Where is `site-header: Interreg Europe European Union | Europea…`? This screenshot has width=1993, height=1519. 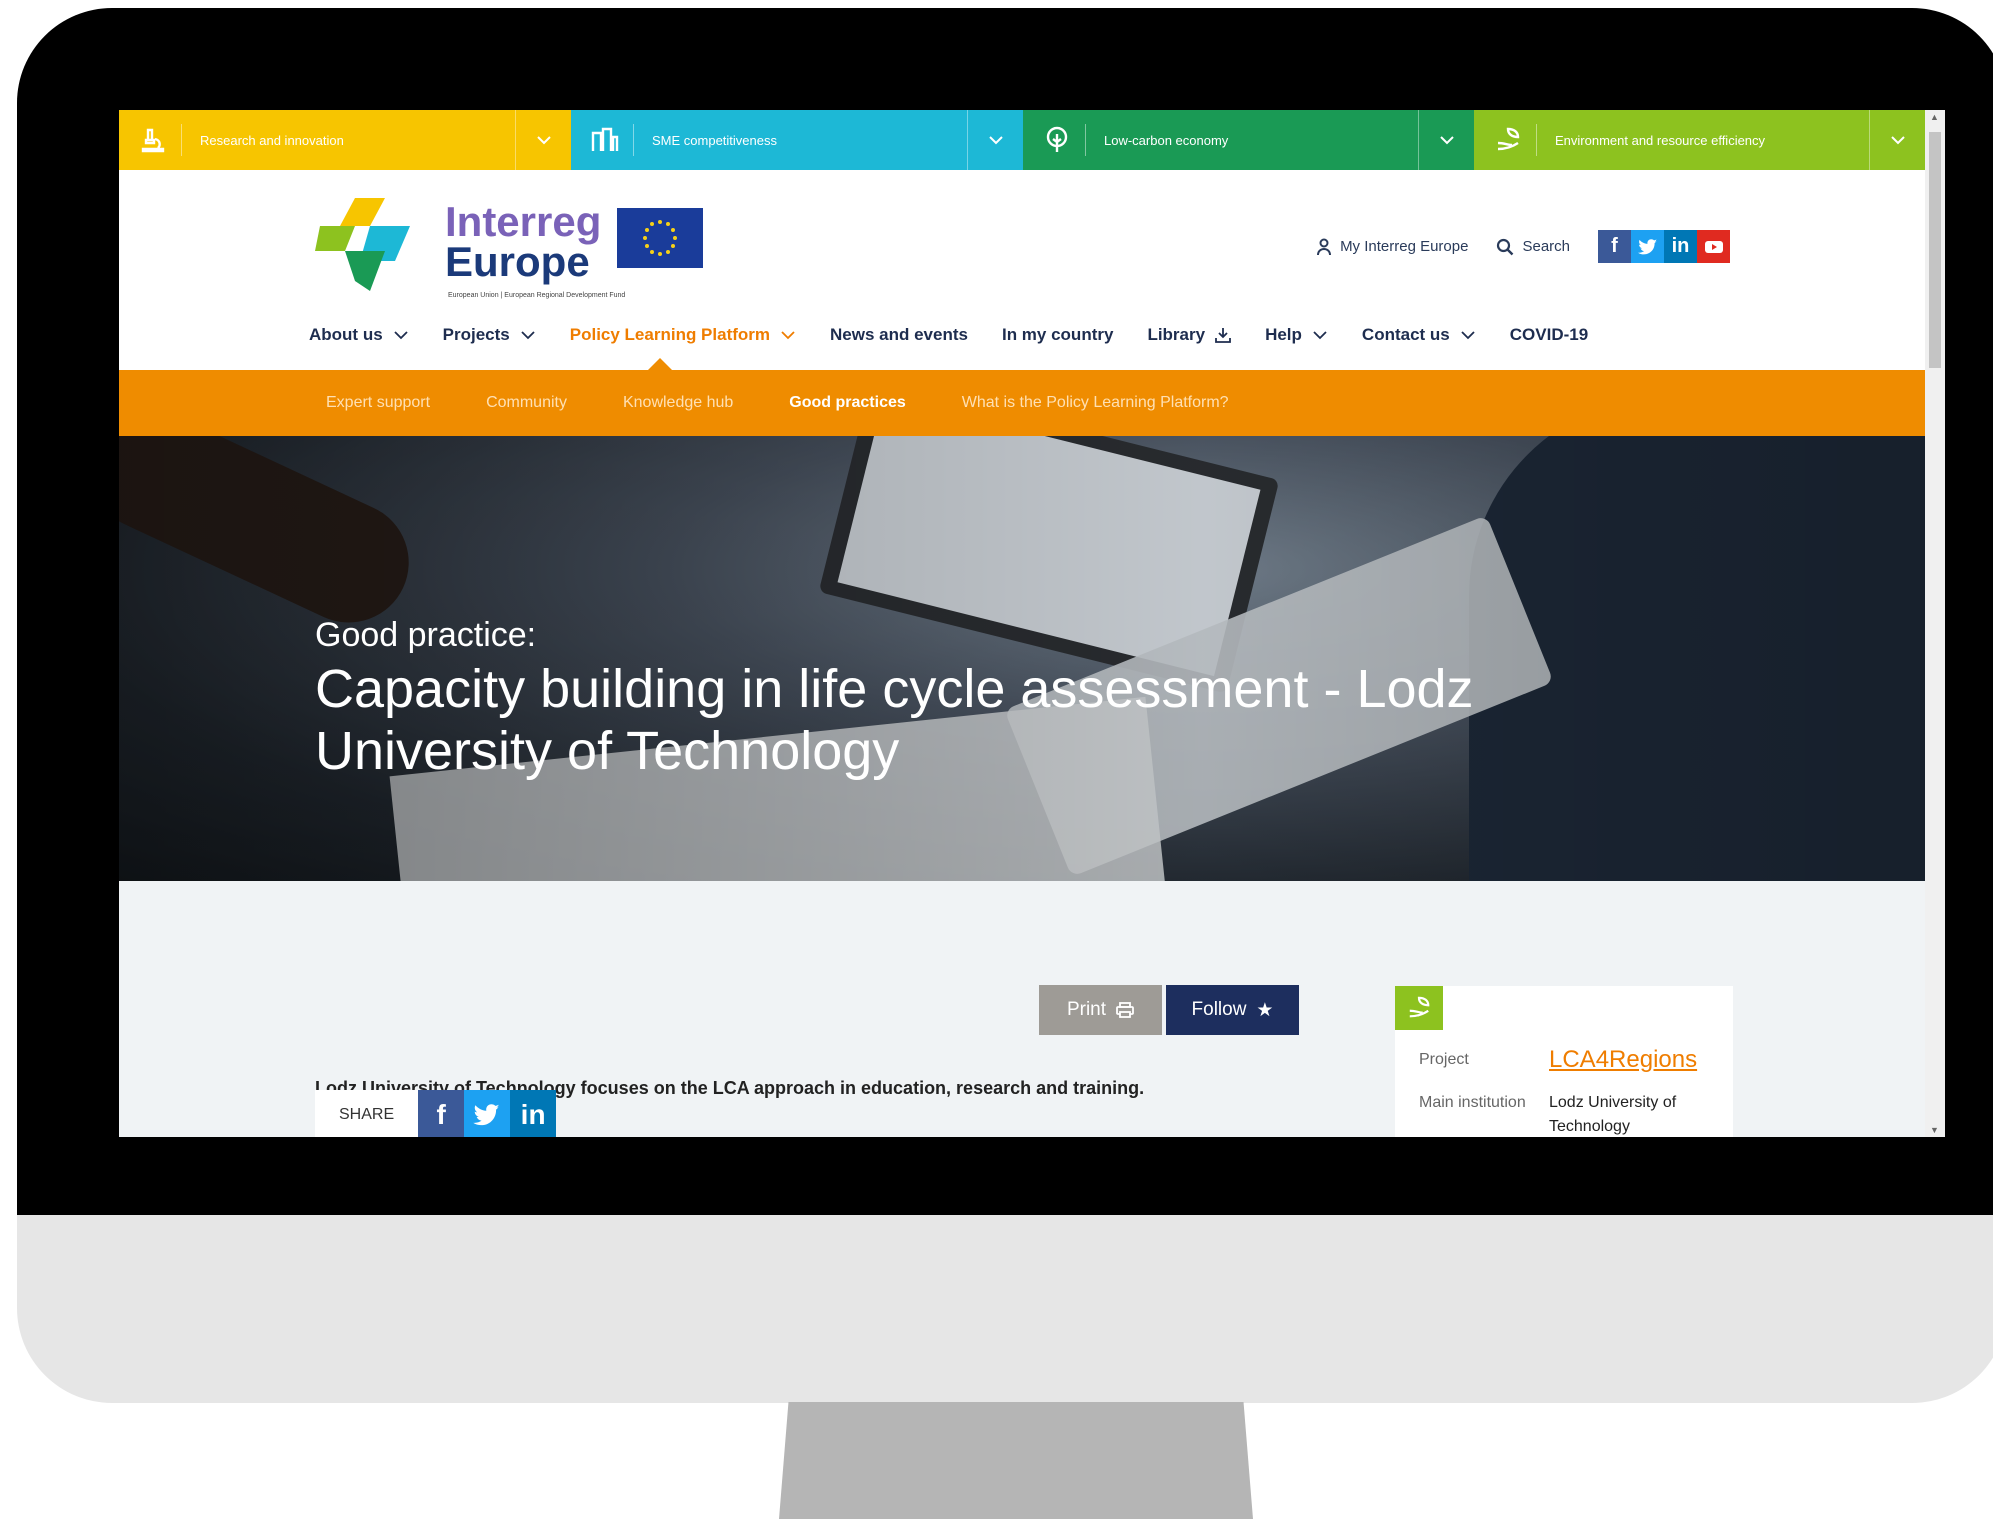
site-header: Interreg Europe European Union | Europea… is located at coordinates (1022, 270).